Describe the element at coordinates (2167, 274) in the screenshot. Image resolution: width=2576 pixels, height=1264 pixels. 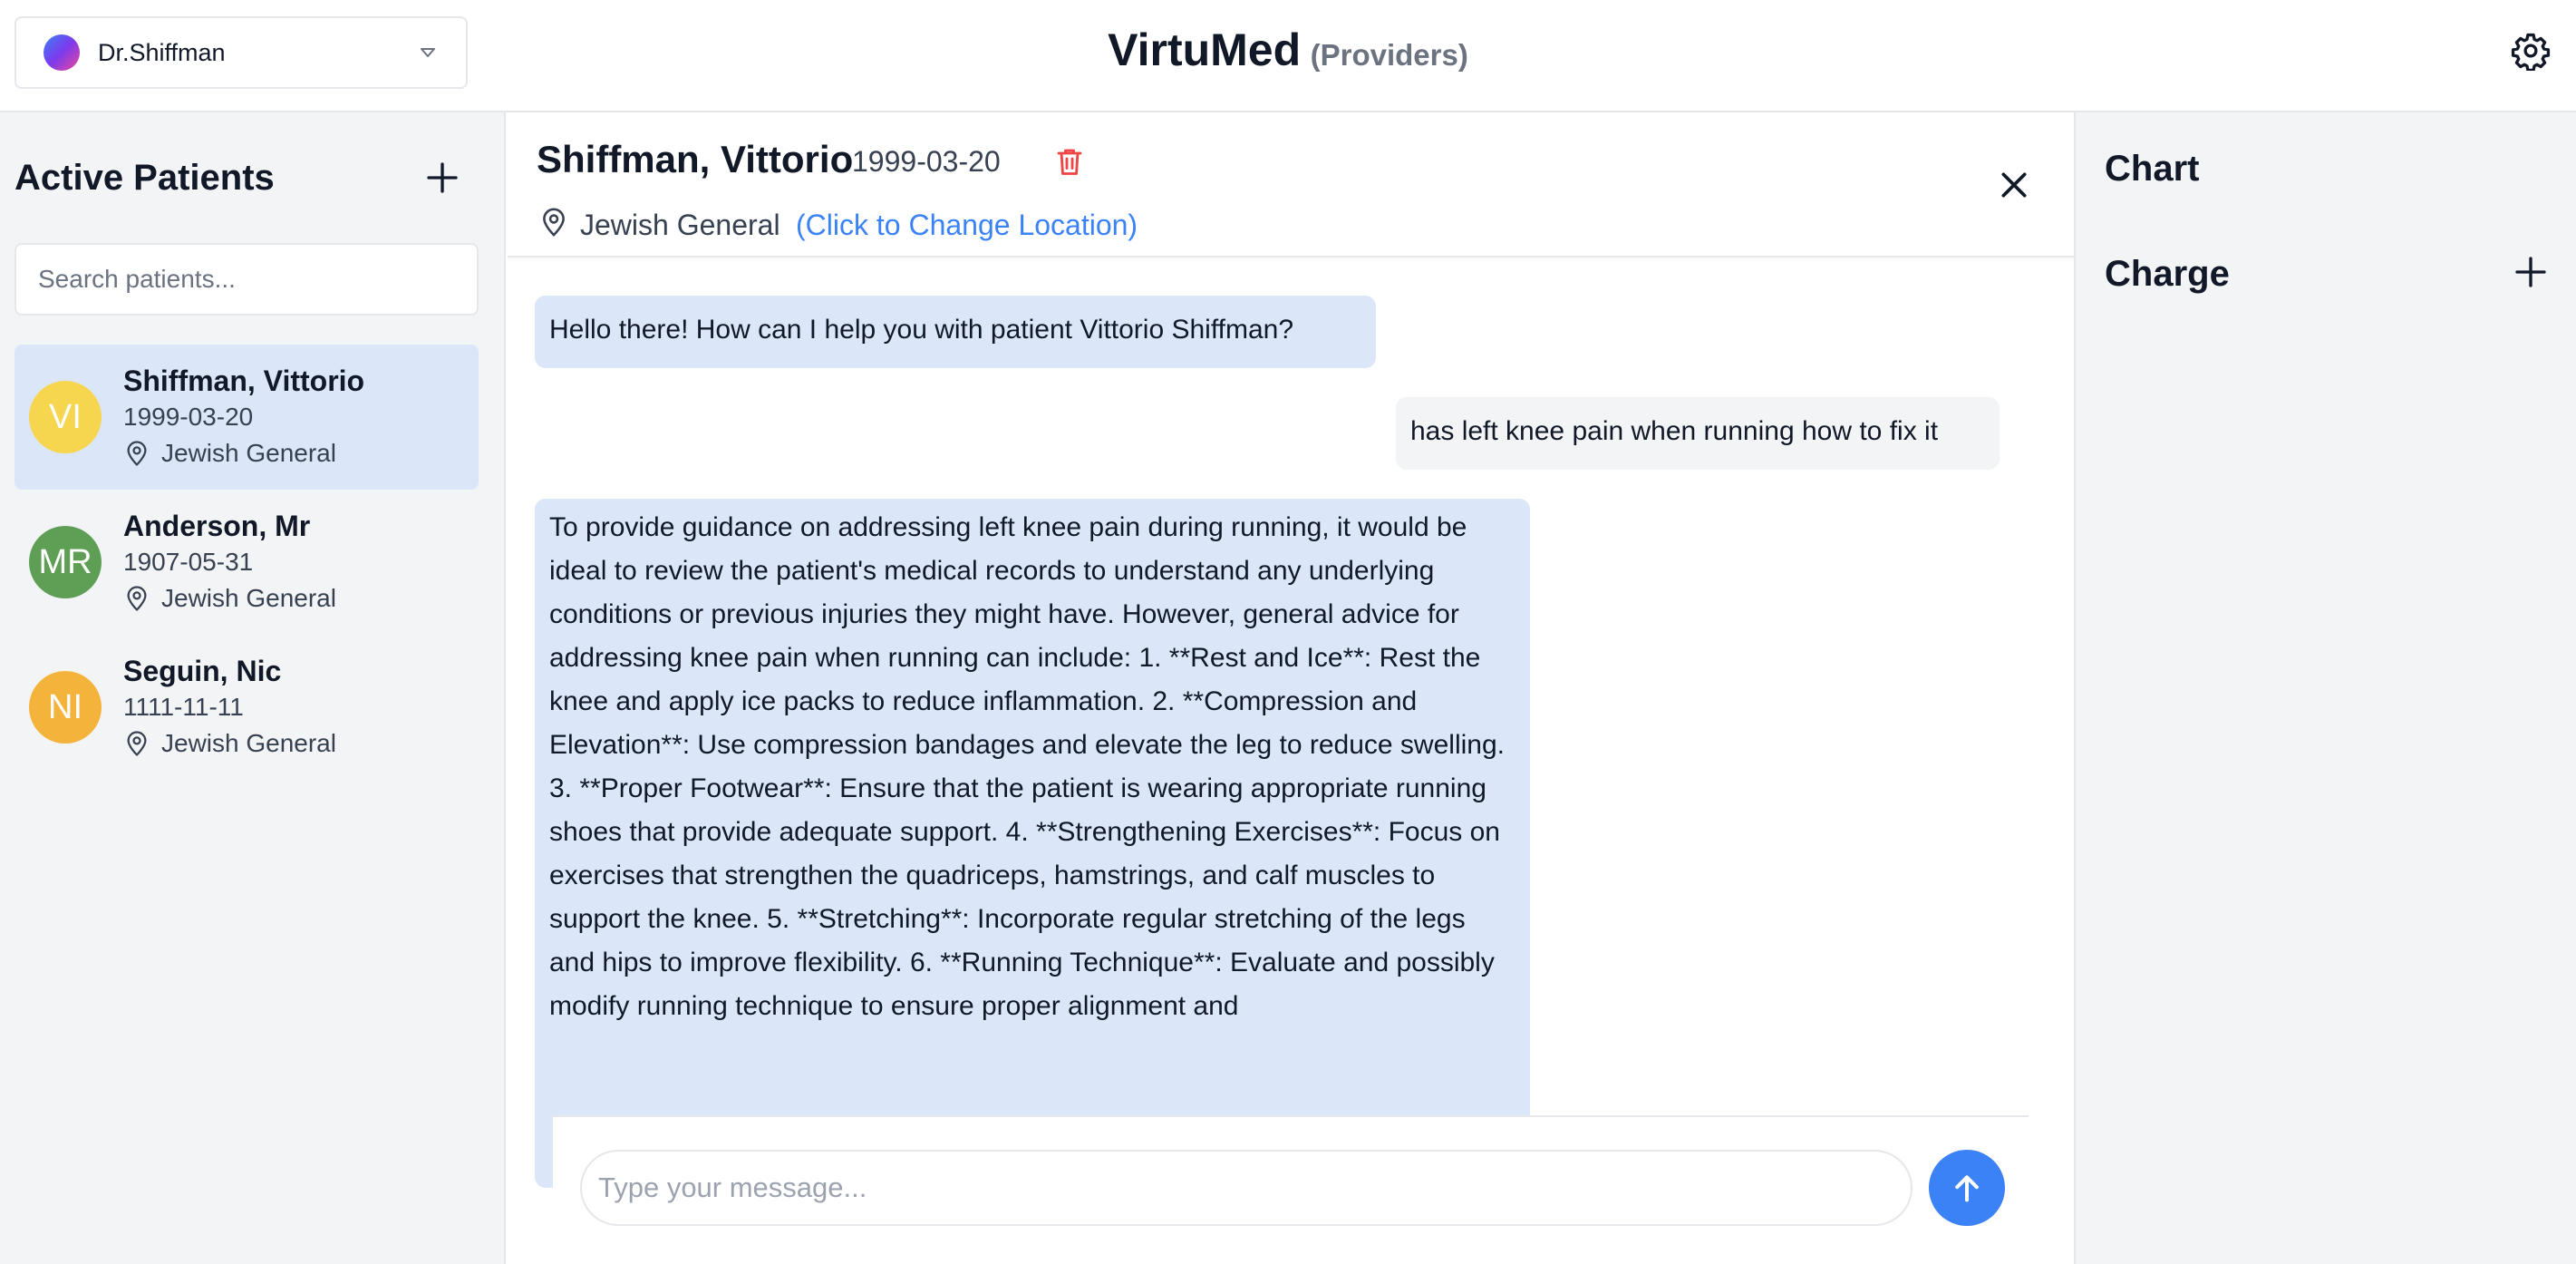
I see `charge-section-title: Charge` at that location.